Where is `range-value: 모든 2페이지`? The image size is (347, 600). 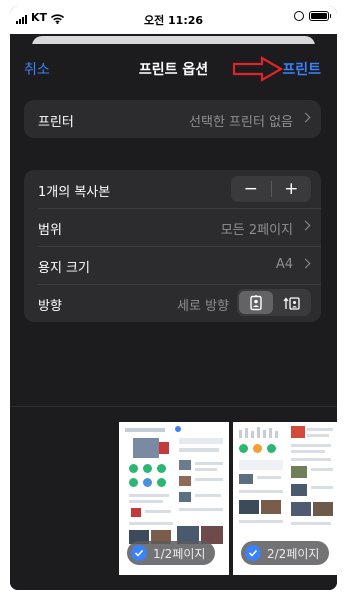 range-value: 모든 2페이지 is located at coordinates (256, 230).